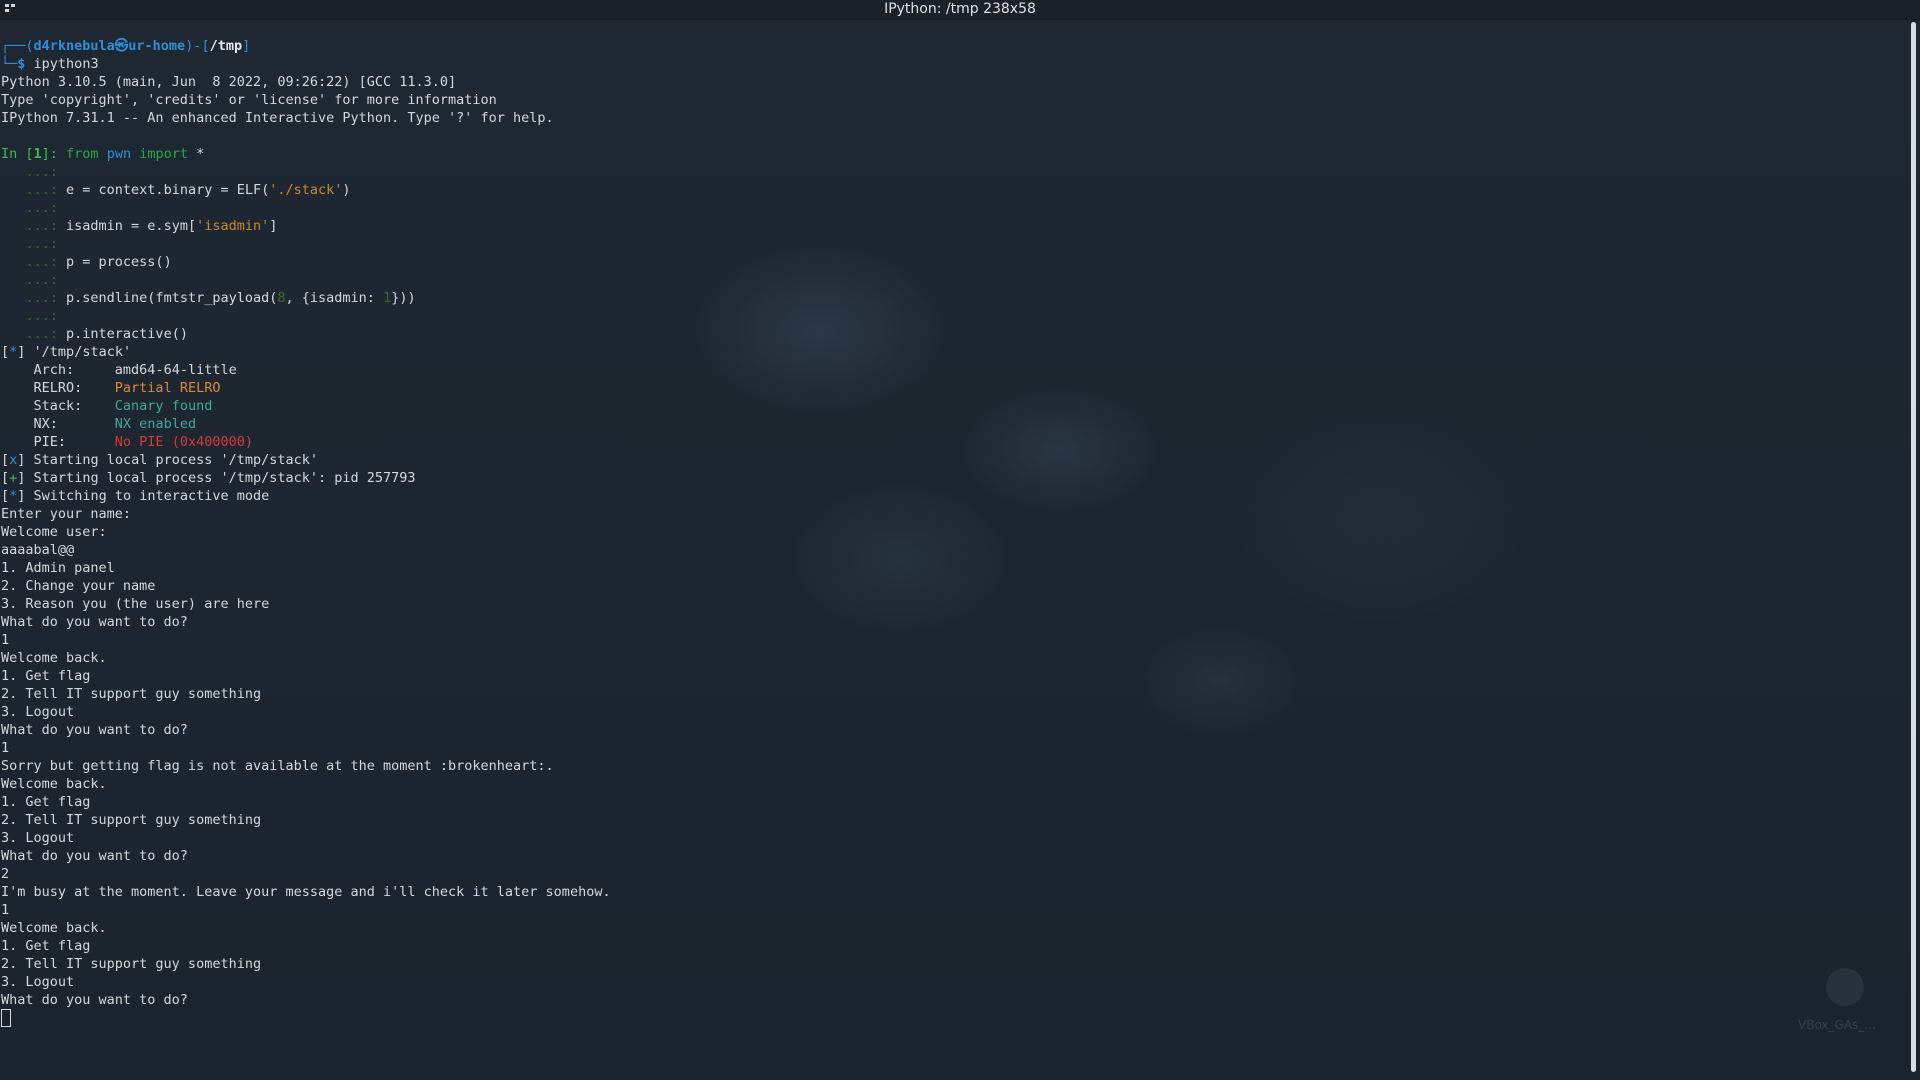 The image size is (1920, 1080). What do you see at coordinates (172, 298) in the screenshot?
I see `code-text: p.sendline(fmtstr_payload(` at bounding box center [172, 298].